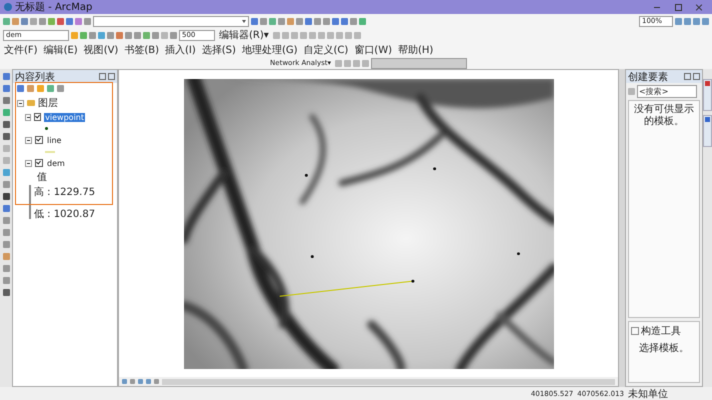  What do you see at coordinates (244, 35) in the screenshot?
I see `editor-menu: 编辑器(R)▾` at bounding box center [244, 35].